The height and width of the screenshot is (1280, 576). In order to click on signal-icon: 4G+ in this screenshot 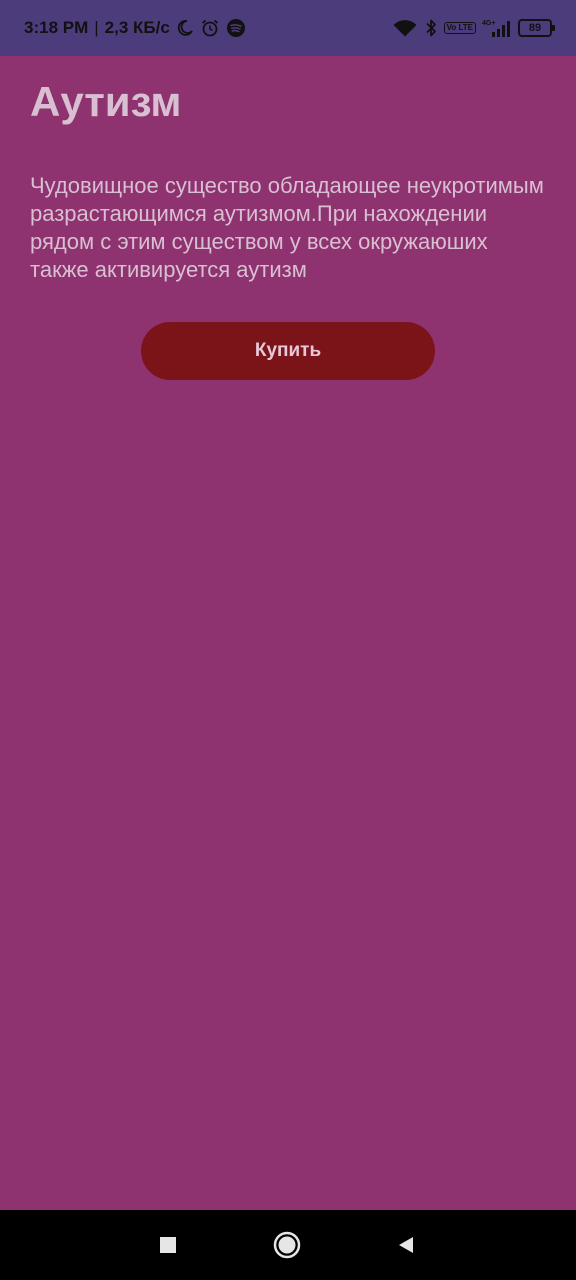, I will do `click(497, 28)`.